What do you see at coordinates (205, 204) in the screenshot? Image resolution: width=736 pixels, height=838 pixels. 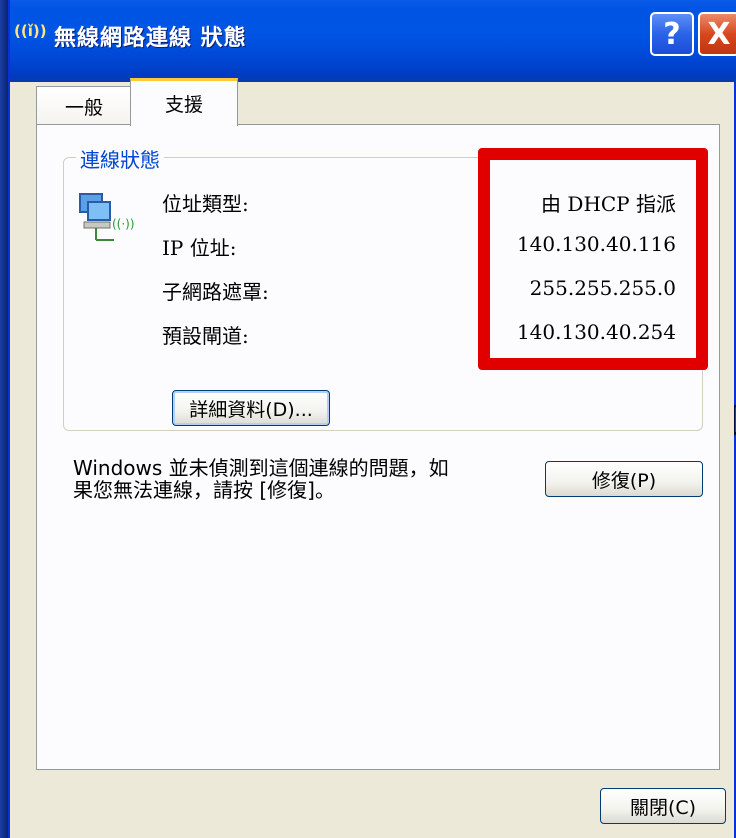 I see `address-type-label: 位址類型:` at bounding box center [205, 204].